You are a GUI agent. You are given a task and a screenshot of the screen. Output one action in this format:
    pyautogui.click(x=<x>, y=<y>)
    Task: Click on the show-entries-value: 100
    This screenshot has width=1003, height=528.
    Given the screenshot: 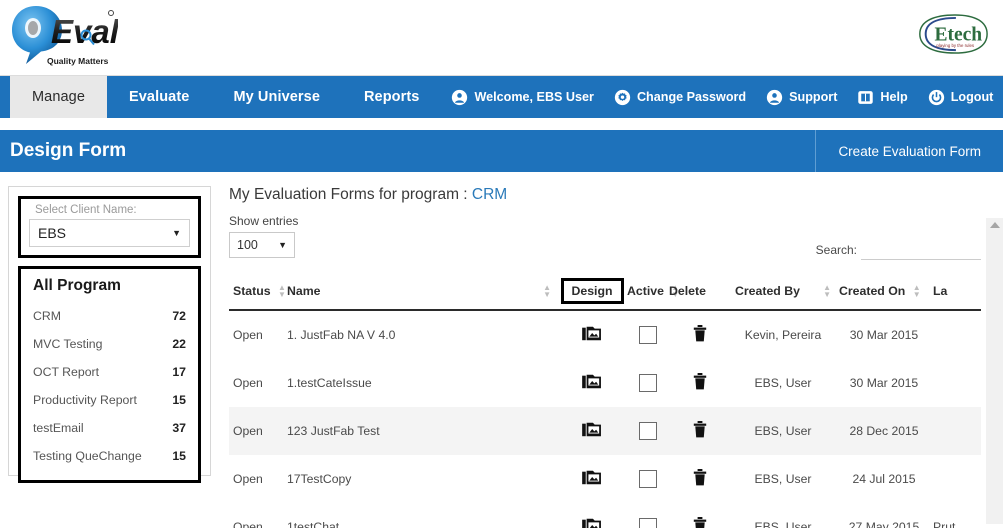 What is the action you would take?
    pyautogui.click(x=247, y=245)
    